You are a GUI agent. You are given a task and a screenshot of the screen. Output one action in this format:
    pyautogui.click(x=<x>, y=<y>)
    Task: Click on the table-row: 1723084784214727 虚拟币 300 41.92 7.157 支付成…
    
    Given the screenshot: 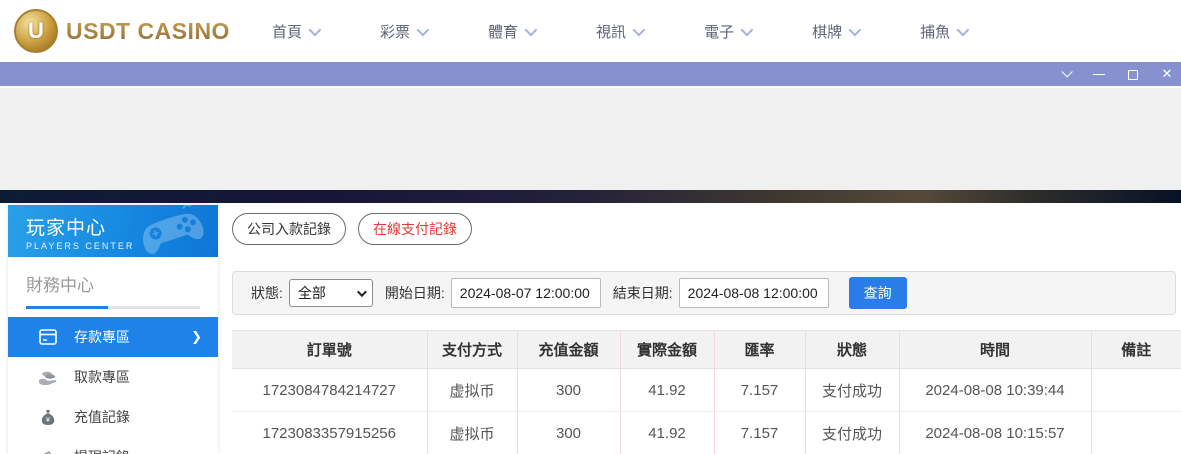 What is the action you would take?
    pyautogui.click(x=706, y=390)
    